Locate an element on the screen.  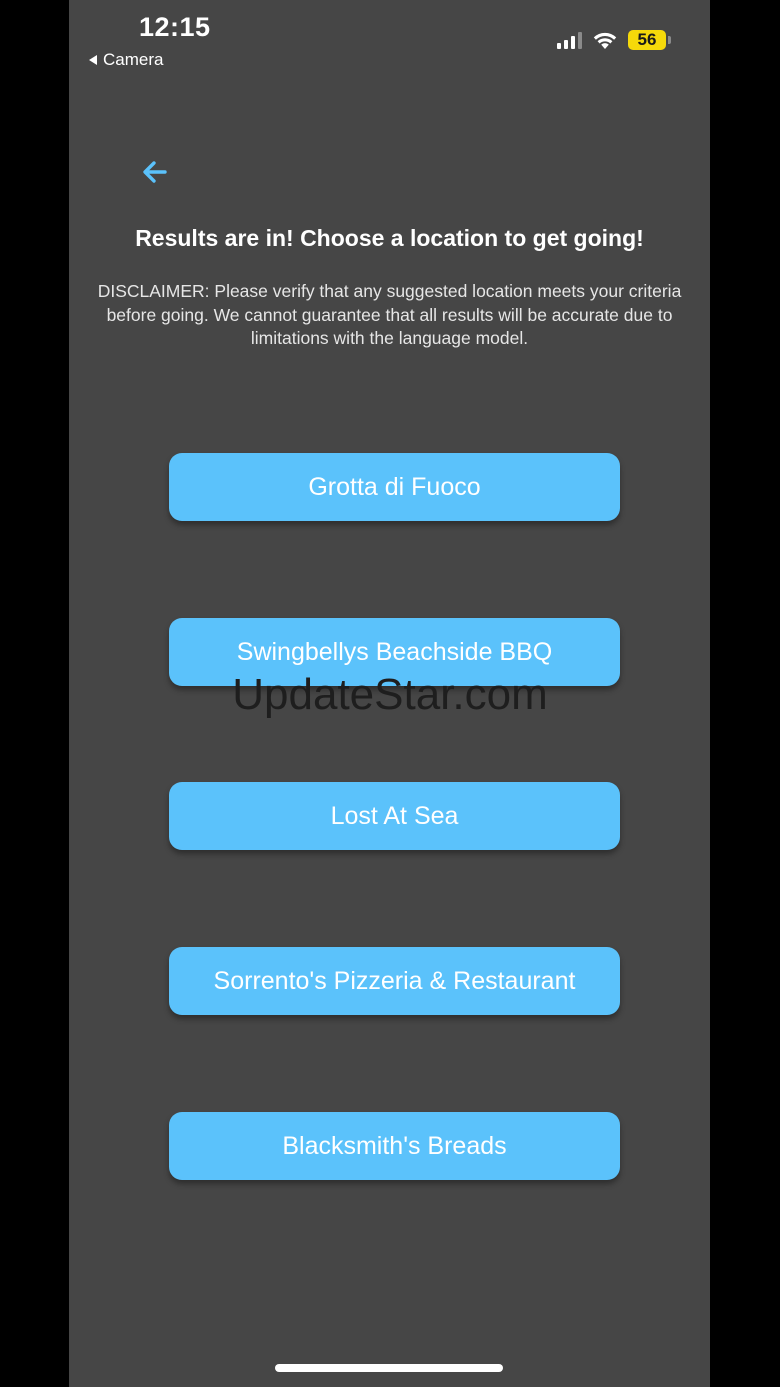
status-bar: 12:15 Camera 56 is located at coordinates (389, 40).